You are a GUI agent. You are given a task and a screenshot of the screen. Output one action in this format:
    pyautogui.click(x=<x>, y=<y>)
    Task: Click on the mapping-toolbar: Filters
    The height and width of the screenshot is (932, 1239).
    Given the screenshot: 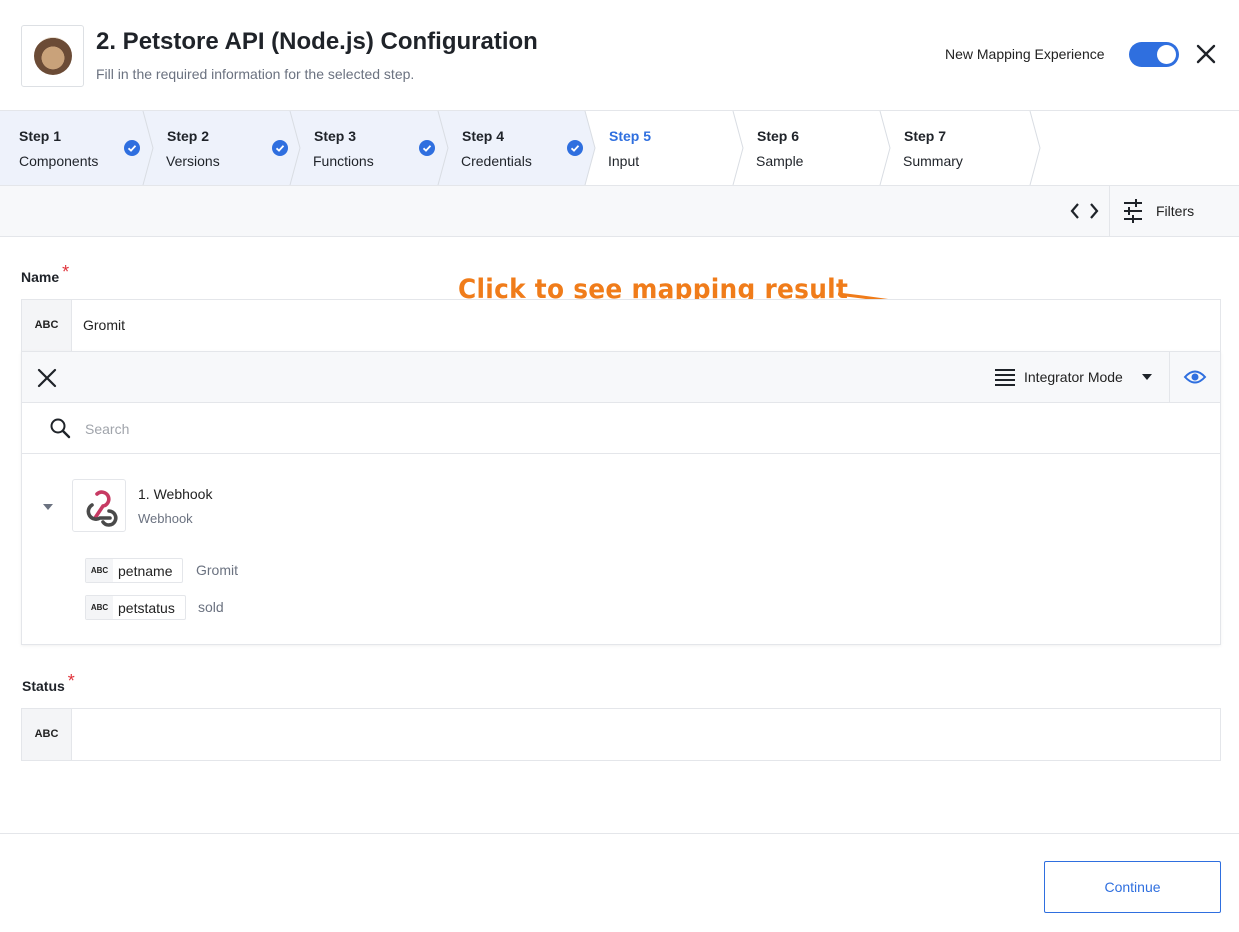 What is the action you would take?
    pyautogui.click(x=619, y=211)
    